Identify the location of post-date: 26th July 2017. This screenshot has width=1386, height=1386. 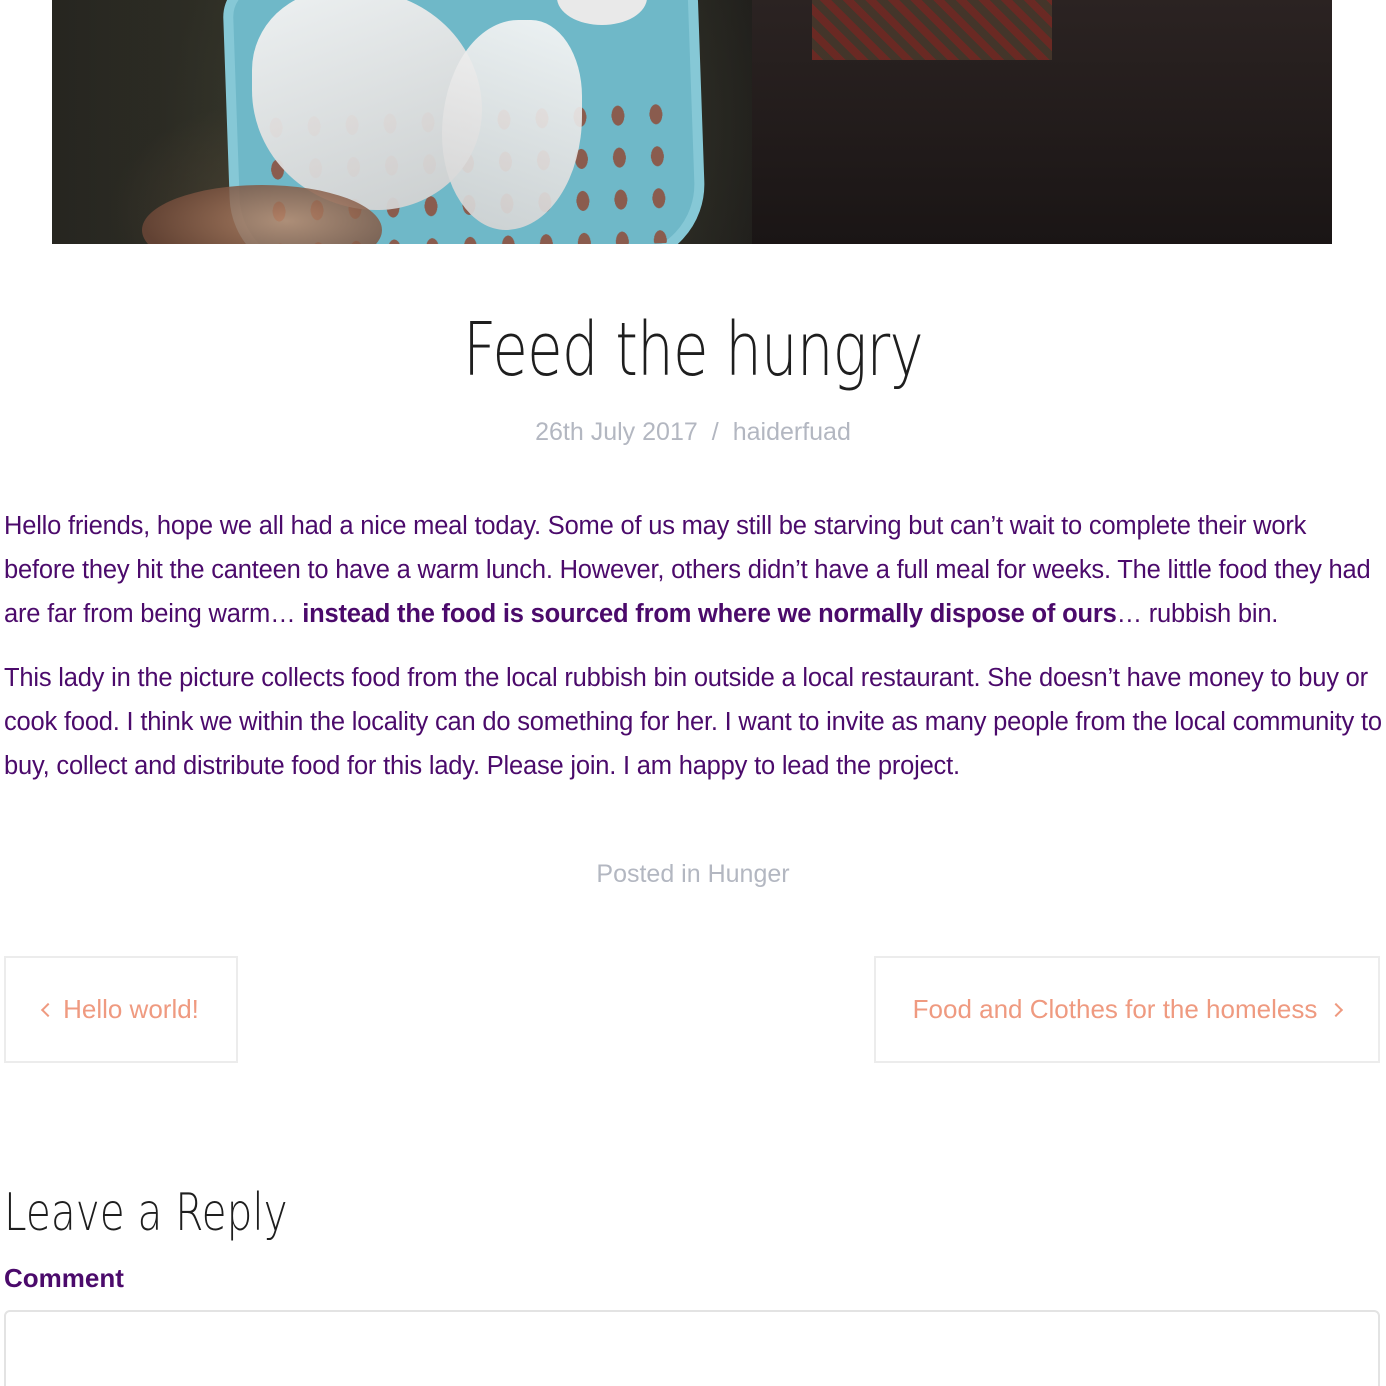
(616, 432).